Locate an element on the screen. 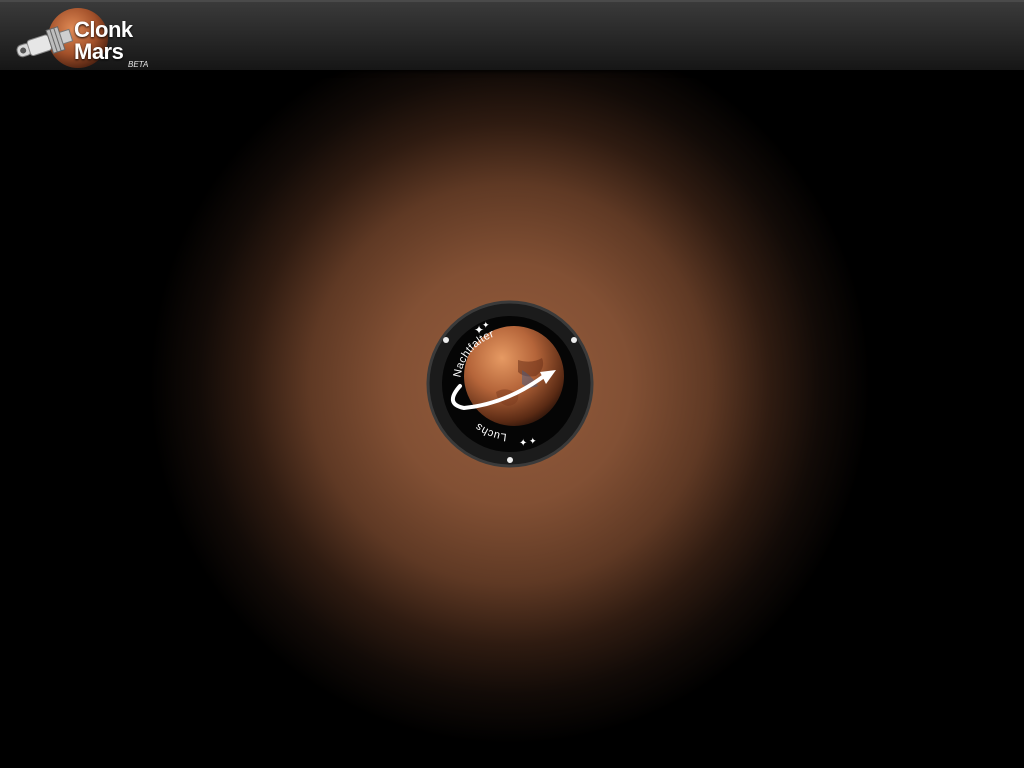 The height and width of the screenshot is (768, 1024). logo-title-line1: Clonk is located at coordinates (103, 29).